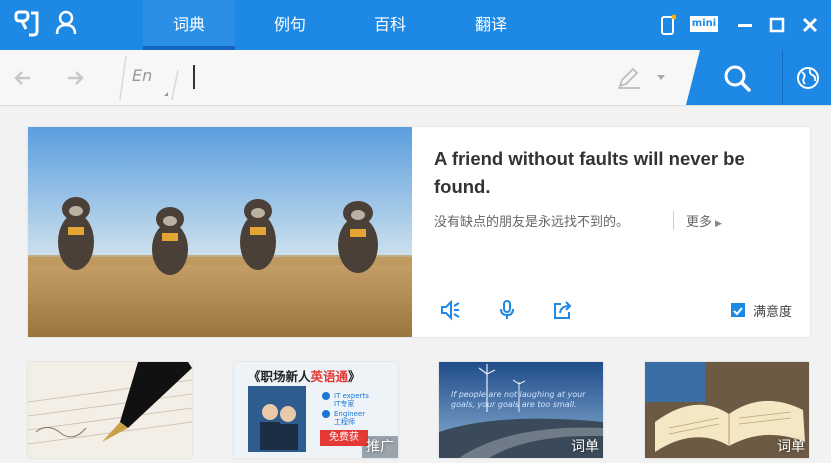 The width and height of the screenshot is (831, 463). I want to click on tab-encyclopedia: 百科, so click(390, 25).